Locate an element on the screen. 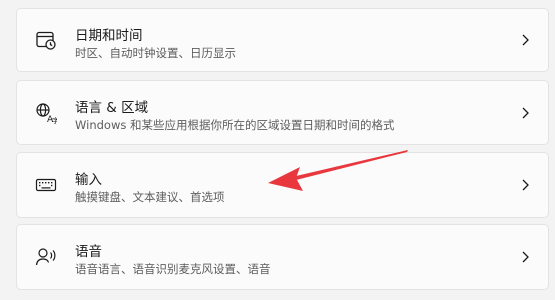  keyboard-icon is located at coordinates (46, 185).